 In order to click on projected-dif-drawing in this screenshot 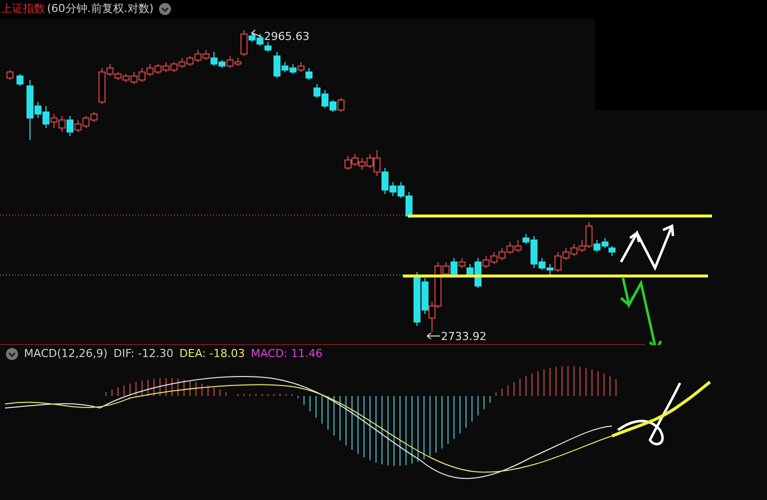, I will do `click(649, 414)`.